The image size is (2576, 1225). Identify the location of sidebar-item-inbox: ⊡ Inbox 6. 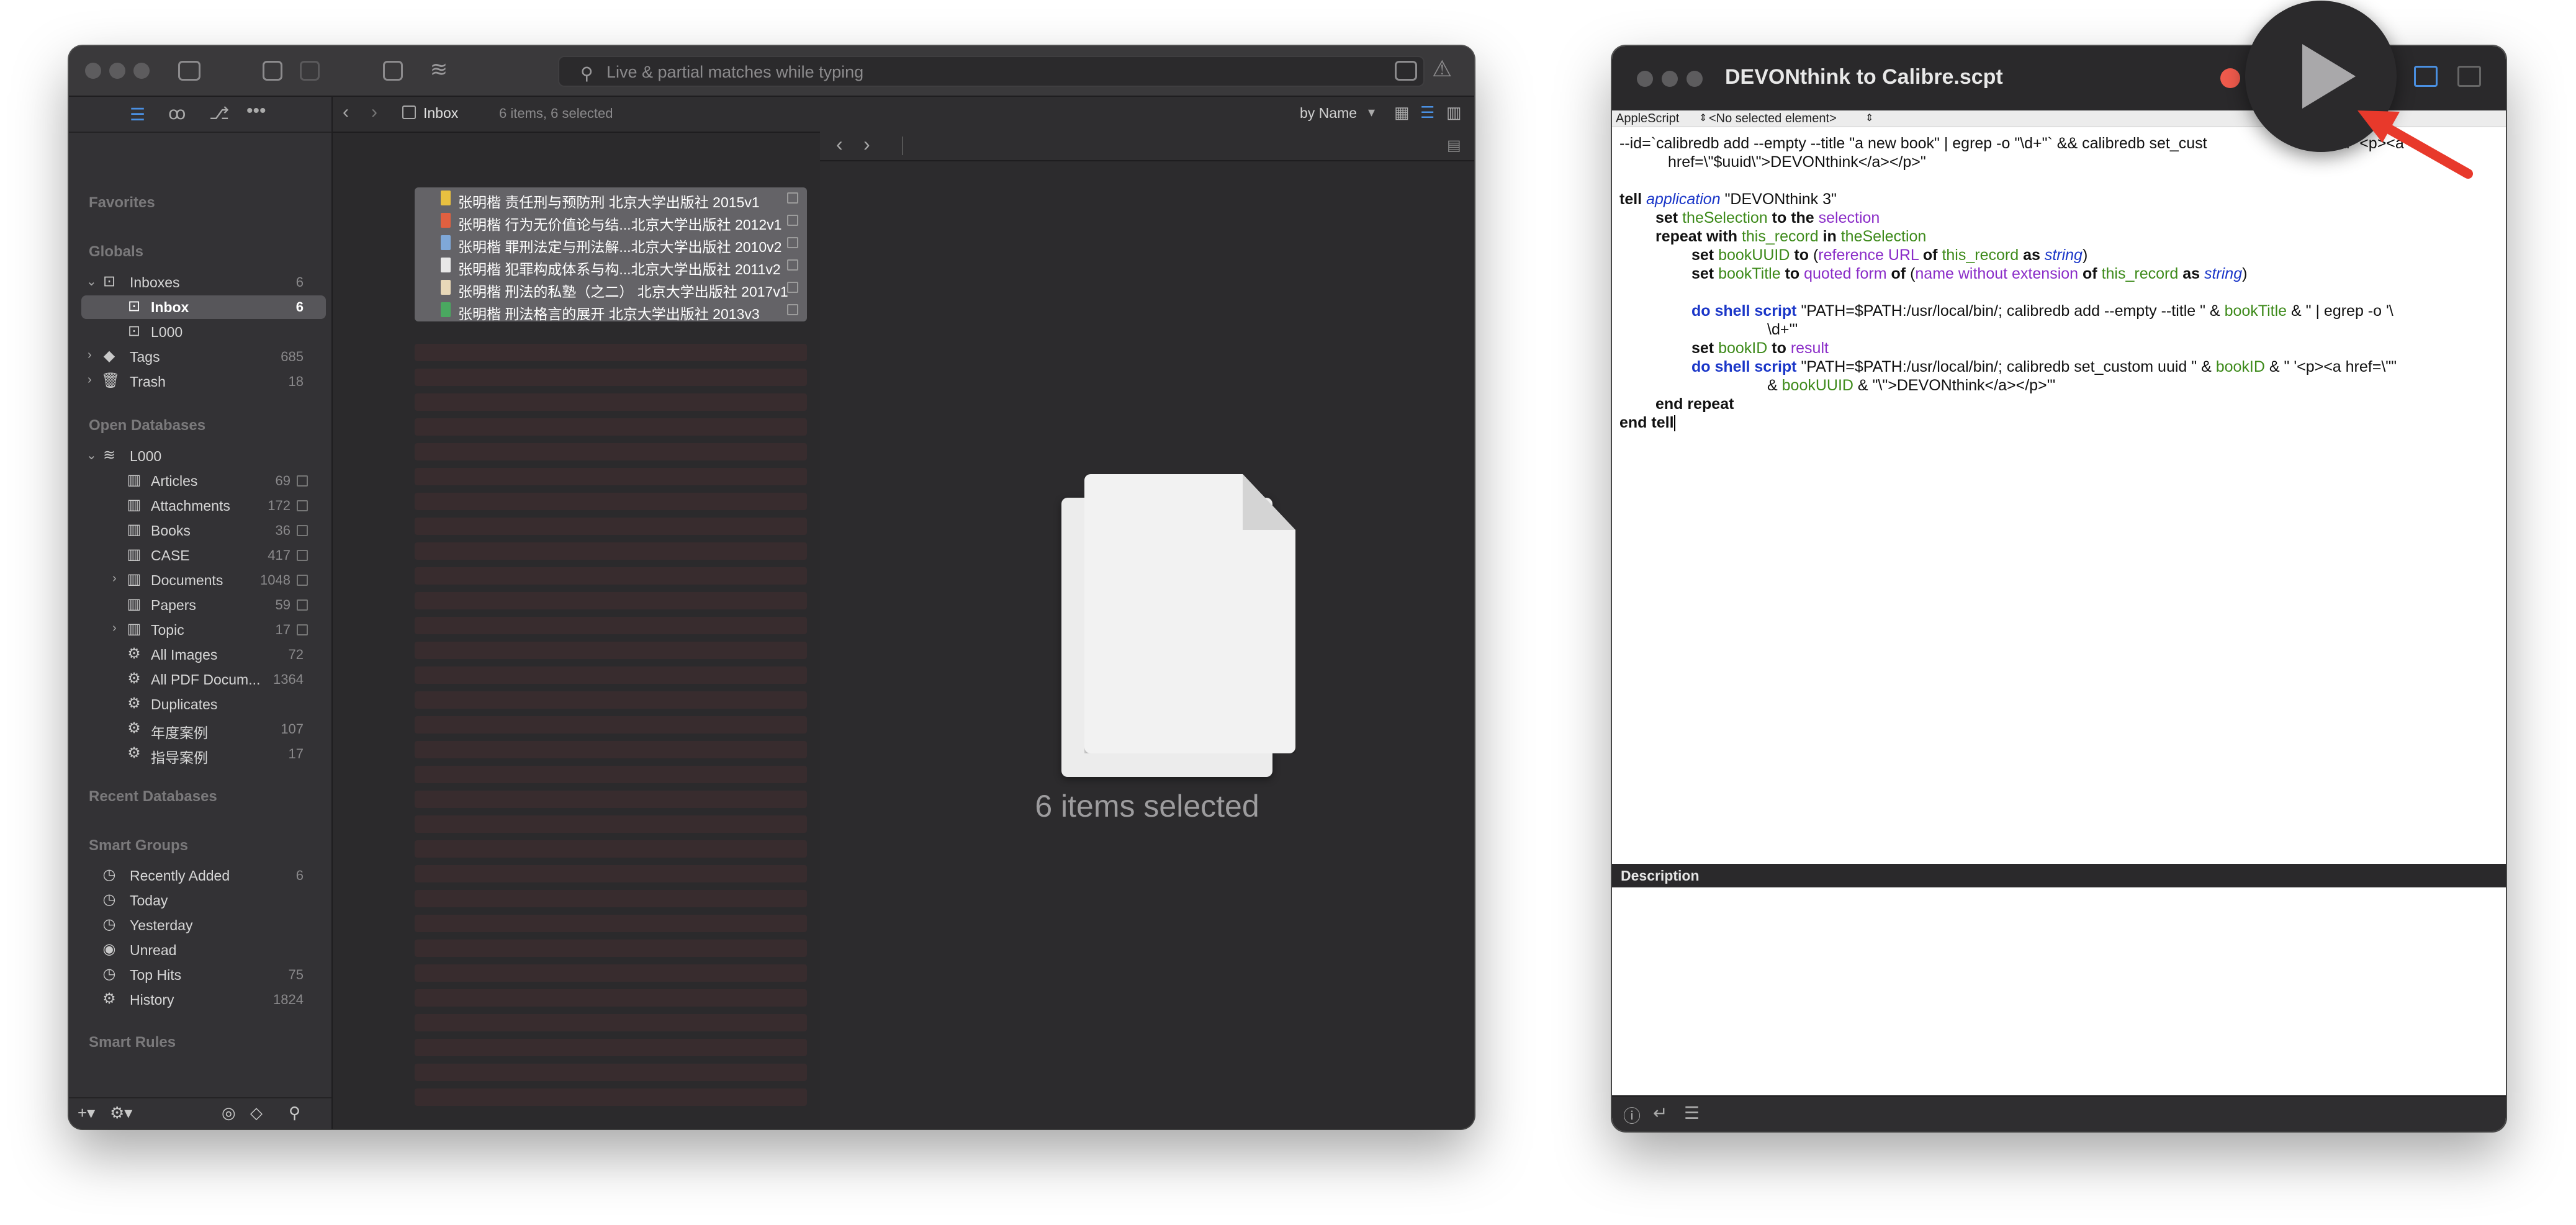
(200, 307).